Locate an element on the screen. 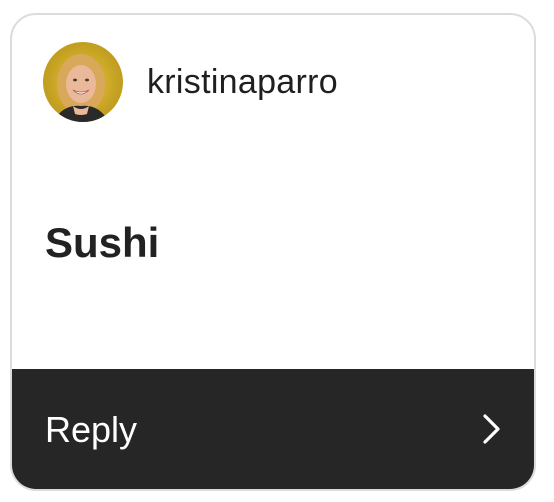 The height and width of the screenshot is (502, 554). avatar is located at coordinates (83, 82).